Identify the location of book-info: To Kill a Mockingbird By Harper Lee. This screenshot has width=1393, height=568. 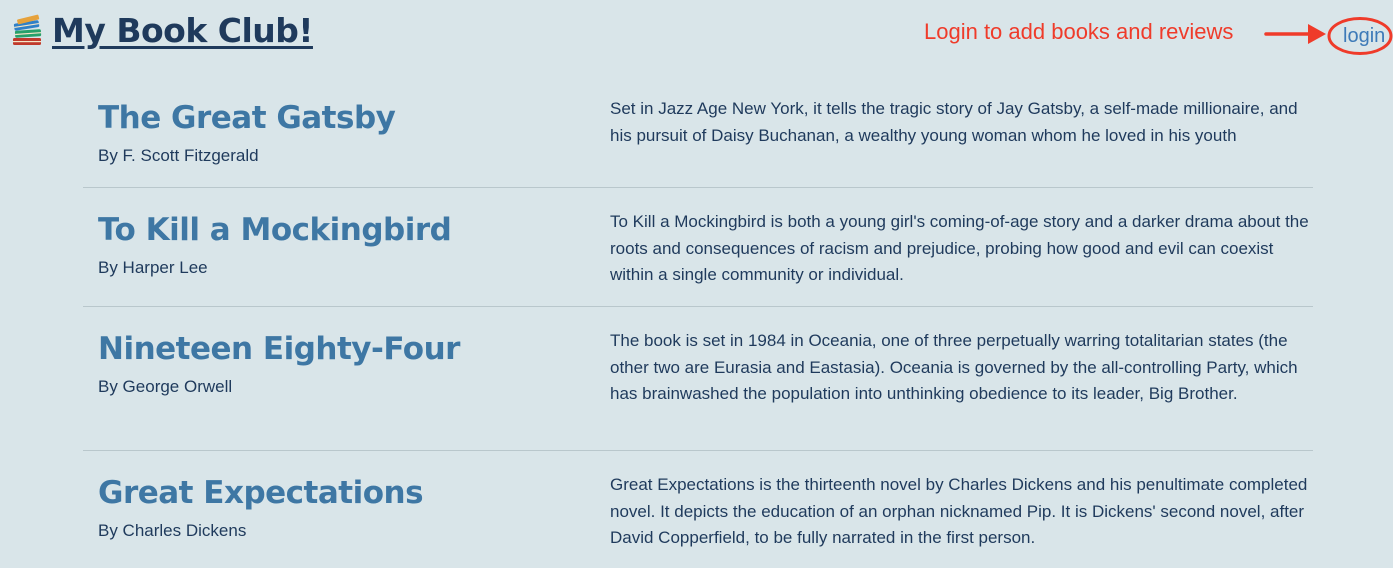
(354, 247).